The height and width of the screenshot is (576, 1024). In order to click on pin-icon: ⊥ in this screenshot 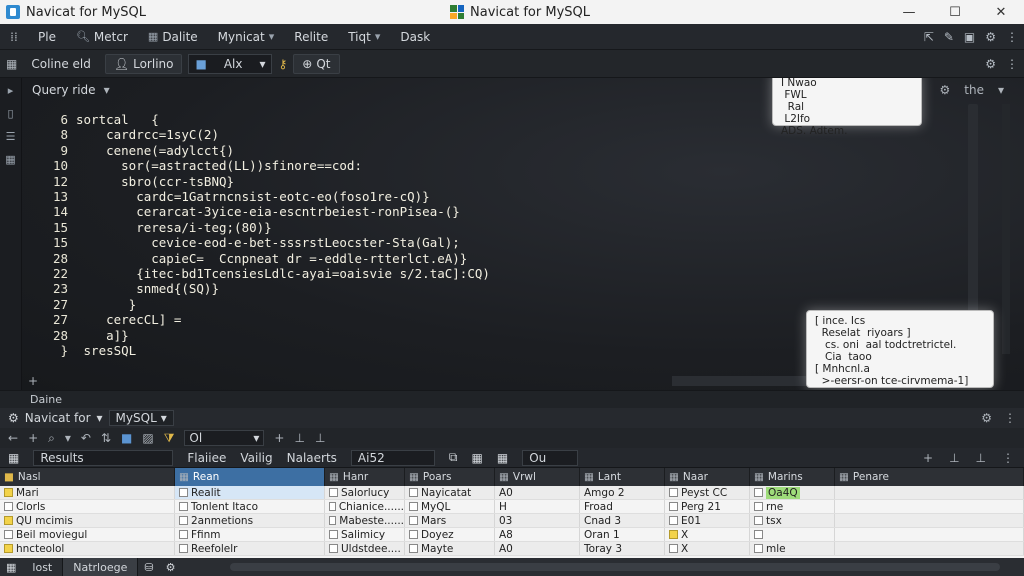, I will do `click(954, 458)`.